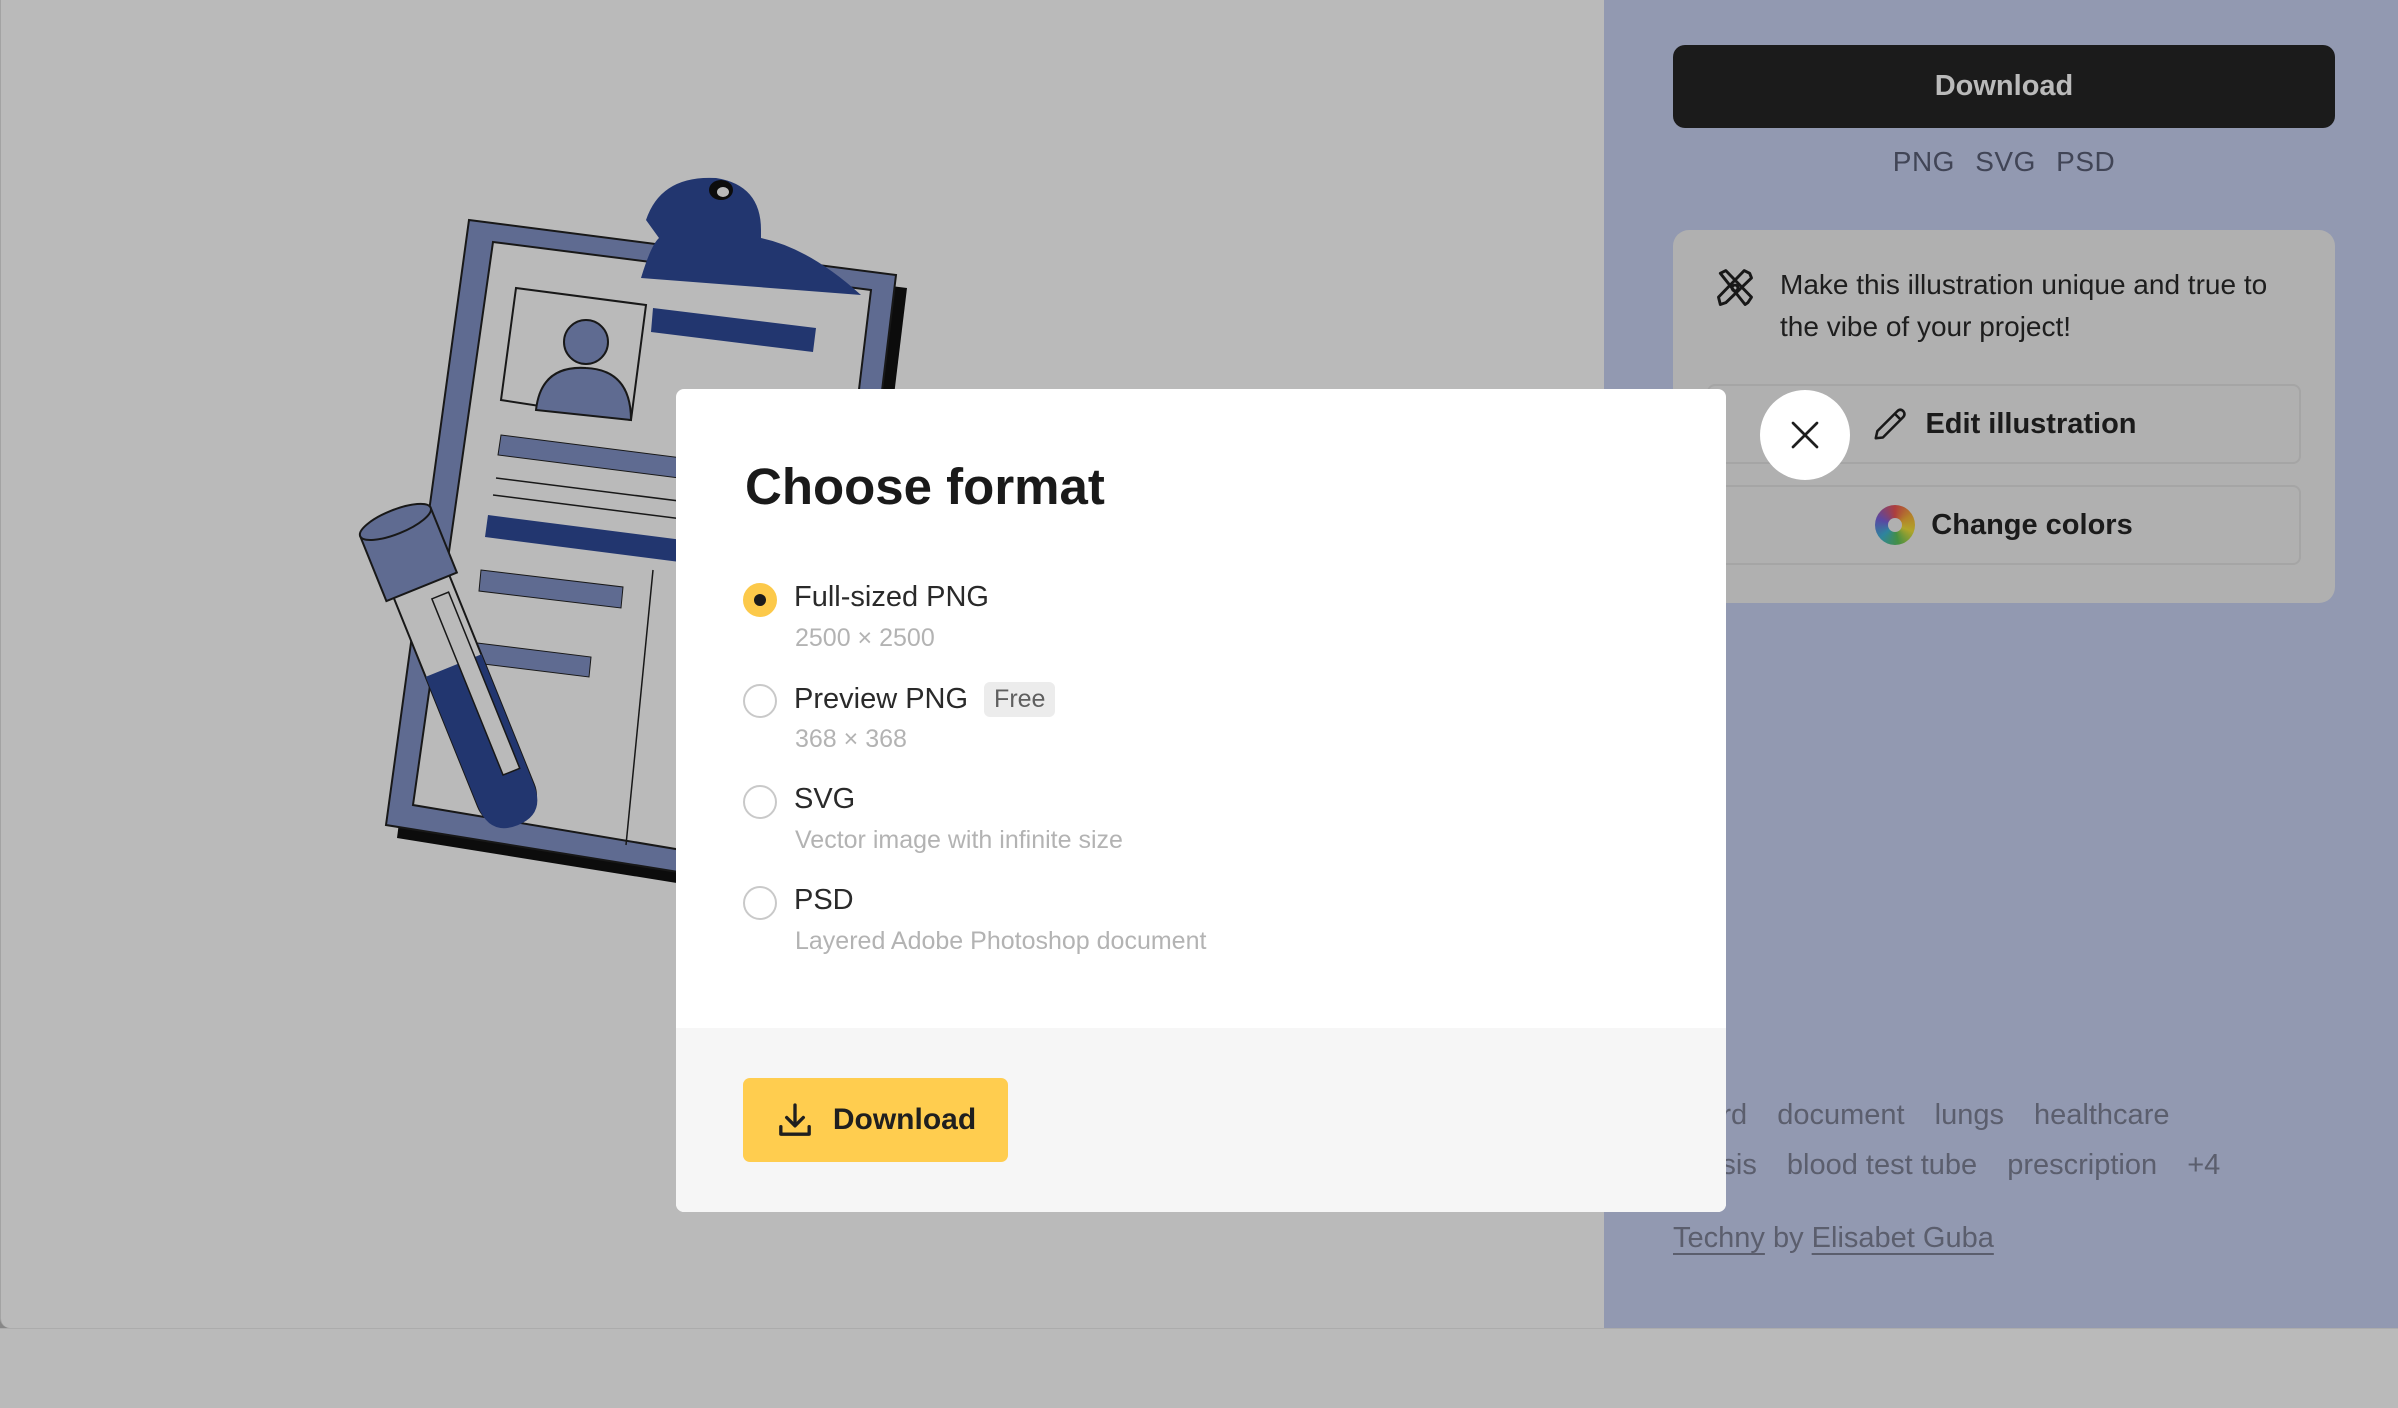 This screenshot has height=1408, width=2398. I want to click on option-description: Layered Adobe Photoshop document, so click(1001, 941).